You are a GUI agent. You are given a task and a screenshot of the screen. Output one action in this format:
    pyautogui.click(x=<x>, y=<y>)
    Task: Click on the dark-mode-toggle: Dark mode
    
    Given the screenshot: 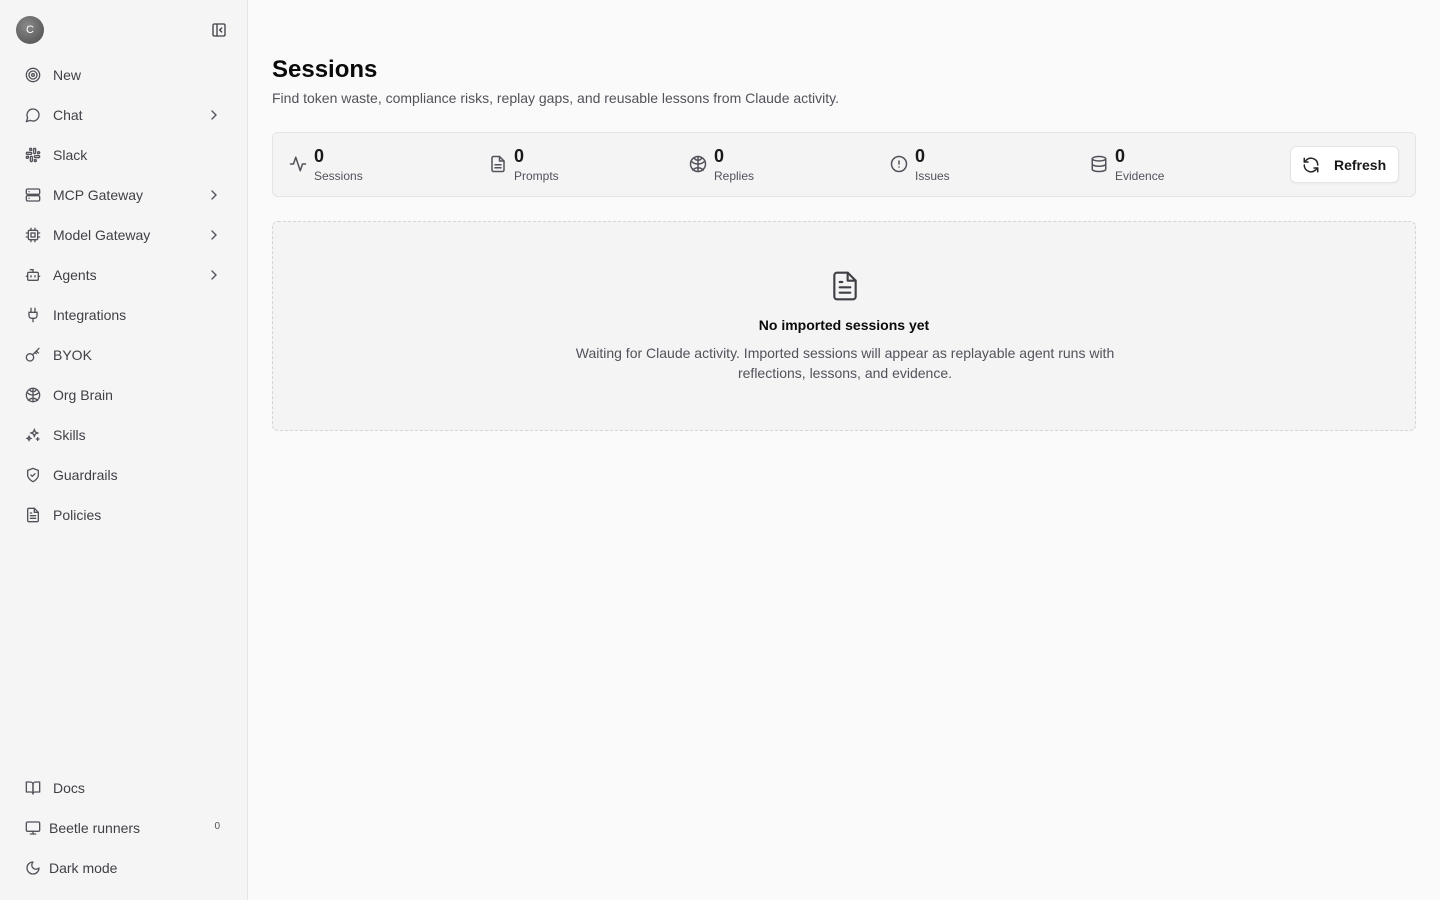 What is the action you would take?
    pyautogui.click(x=124, y=868)
    